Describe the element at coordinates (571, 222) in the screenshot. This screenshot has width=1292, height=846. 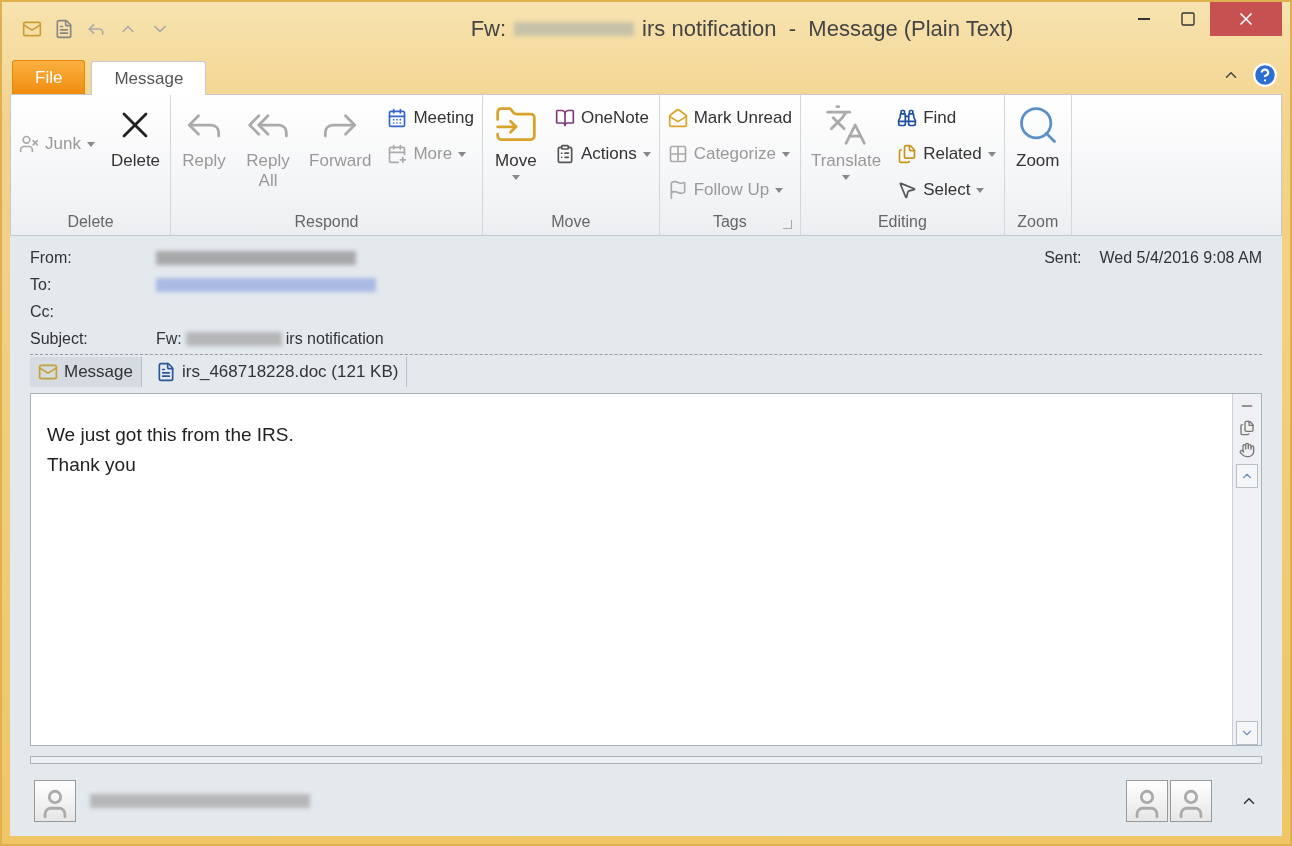
I see `group-label: Move` at that location.